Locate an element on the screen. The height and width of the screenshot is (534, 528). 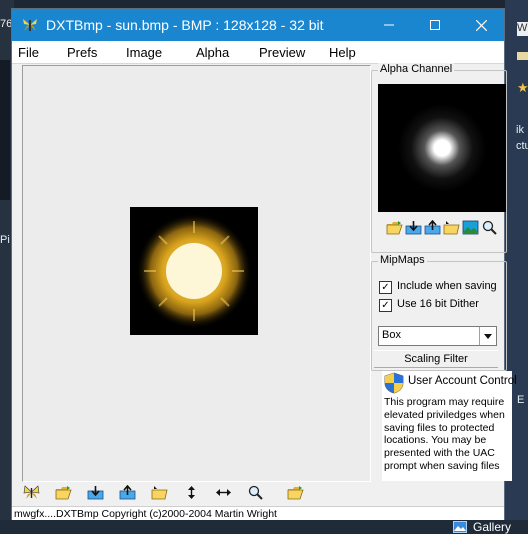
scaling-filter-value: Box is located at coordinates (391, 335).